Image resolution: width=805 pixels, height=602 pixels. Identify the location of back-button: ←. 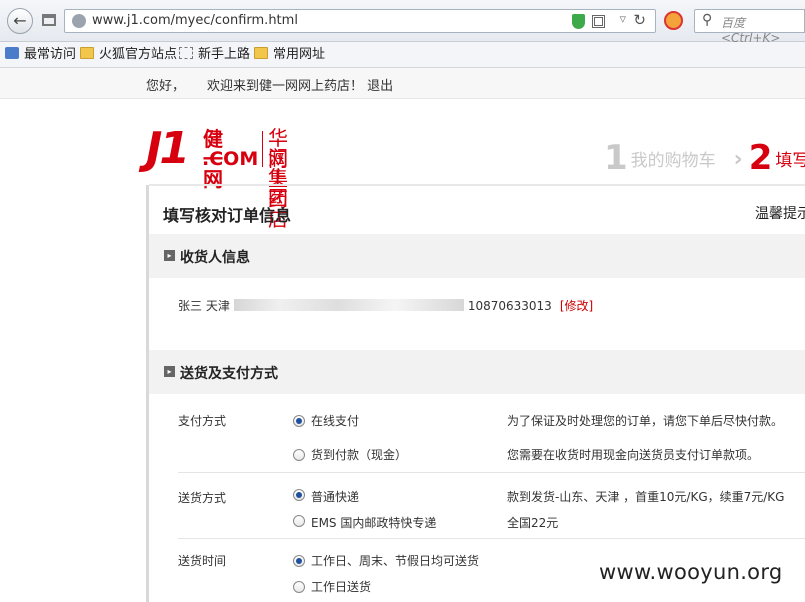
(20, 21).